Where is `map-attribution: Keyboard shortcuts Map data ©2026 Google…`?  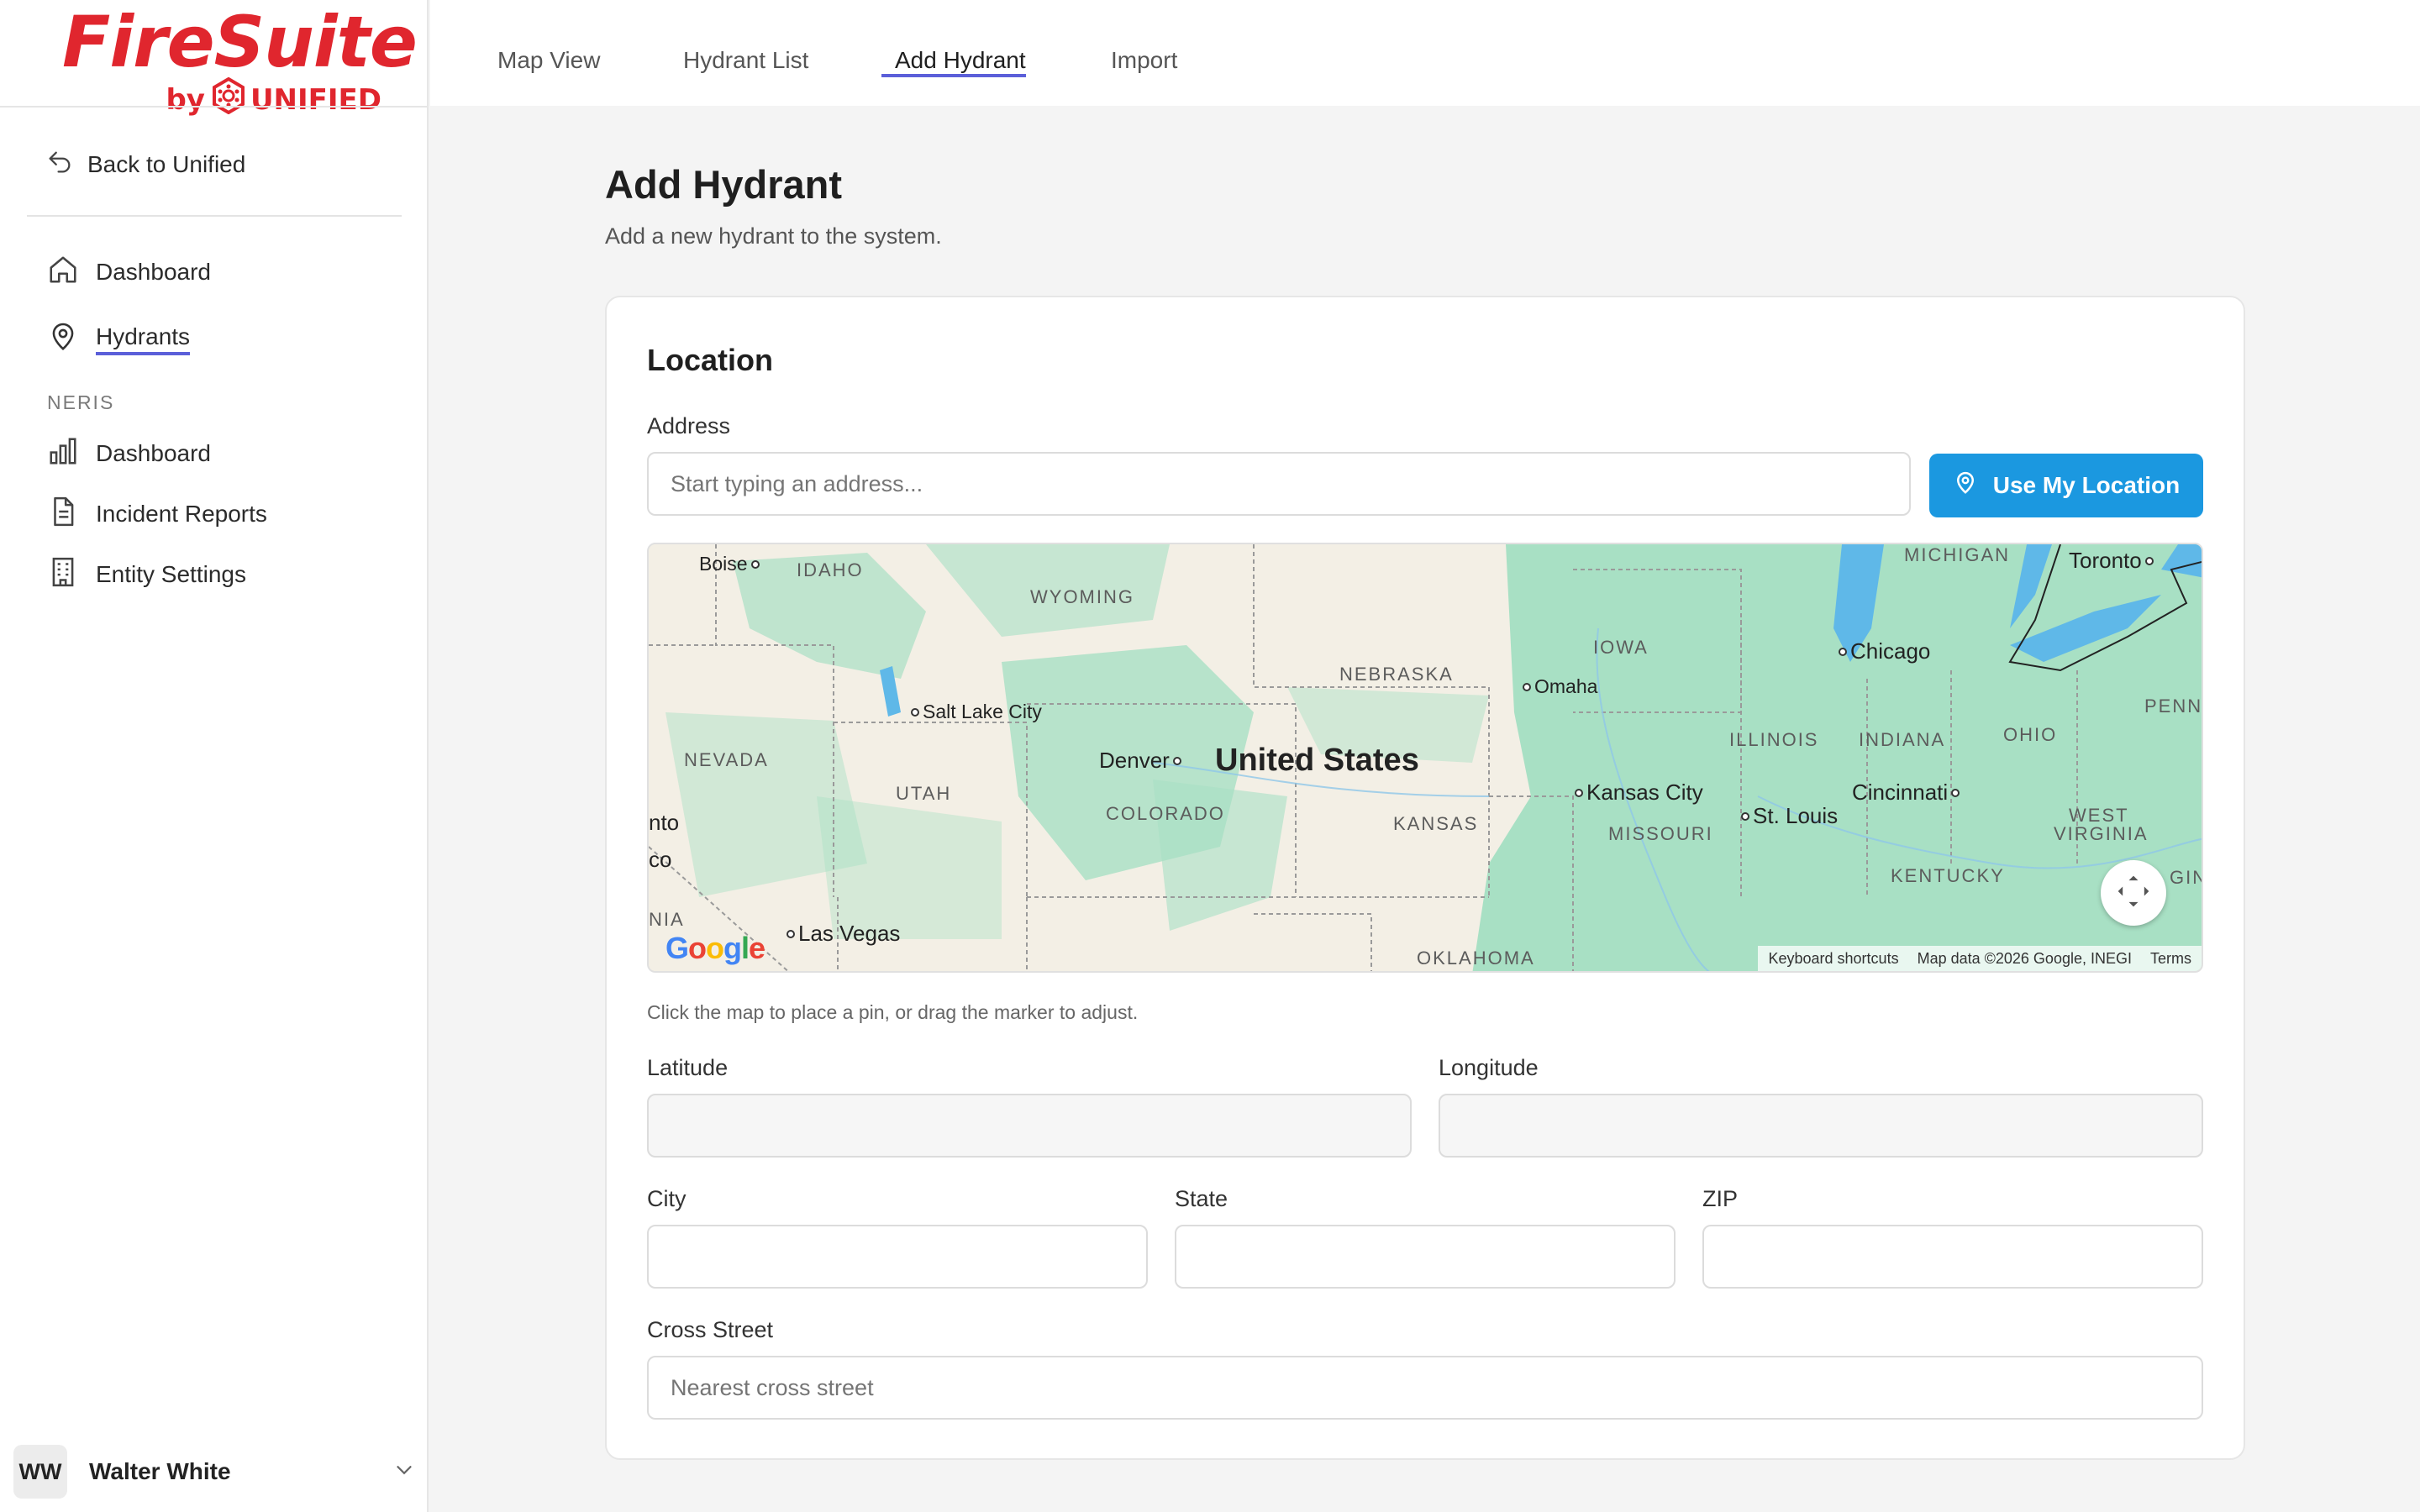
map-attribution: Keyboard shortcuts Map data ©2026 Google… is located at coordinates (1980, 958).